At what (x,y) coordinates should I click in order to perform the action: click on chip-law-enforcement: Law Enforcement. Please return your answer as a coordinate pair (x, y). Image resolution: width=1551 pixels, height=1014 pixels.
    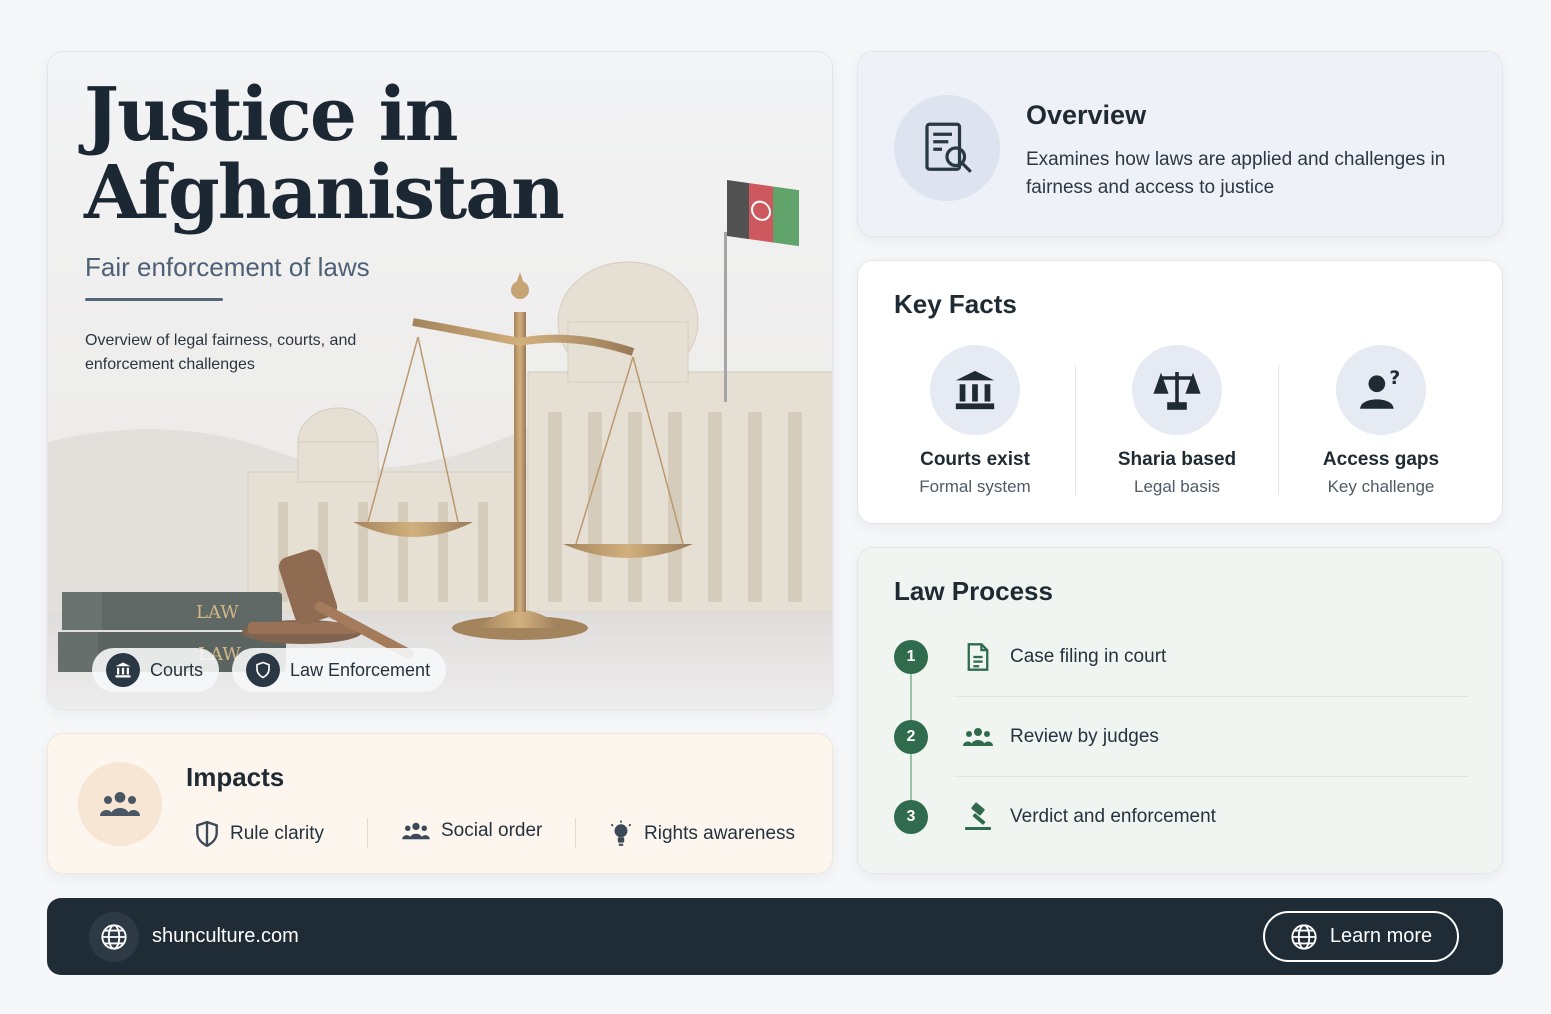
    Looking at the image, I should click on (339, 670).